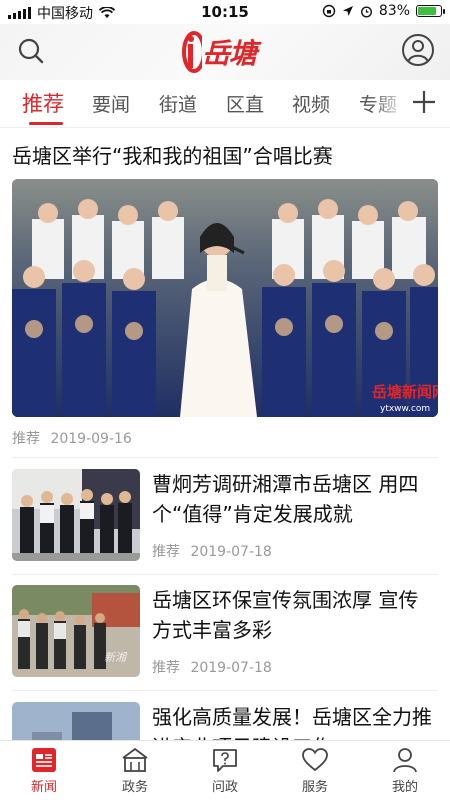 The width and height of the screenshot is (450, 800). I want to click on alarm-icon, so click(366, 11).